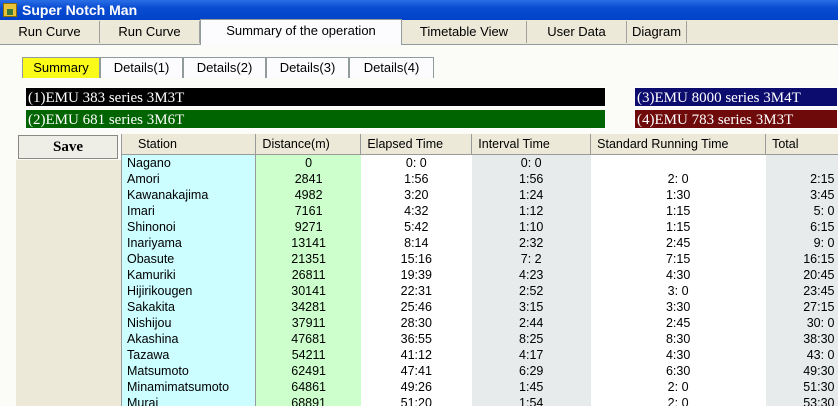 Image resolution: width=838 pixels, height=406 pixels. Describe the element at coordinates (308, 144) in the screenshot. I see `col-distance-header: Distance(m)` at that location.